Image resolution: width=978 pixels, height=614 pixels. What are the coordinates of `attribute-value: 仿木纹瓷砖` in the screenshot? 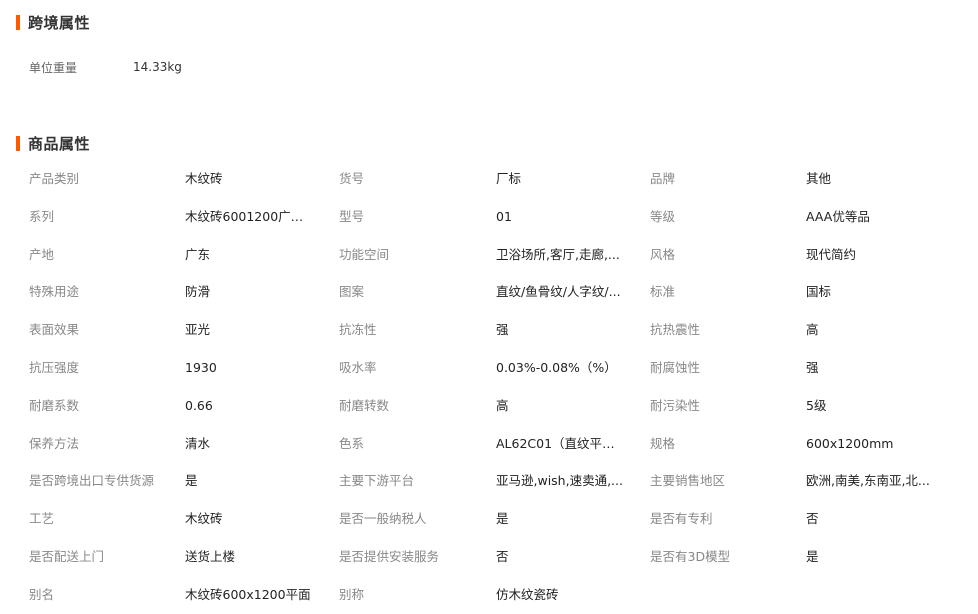 It's located at (527, 594).